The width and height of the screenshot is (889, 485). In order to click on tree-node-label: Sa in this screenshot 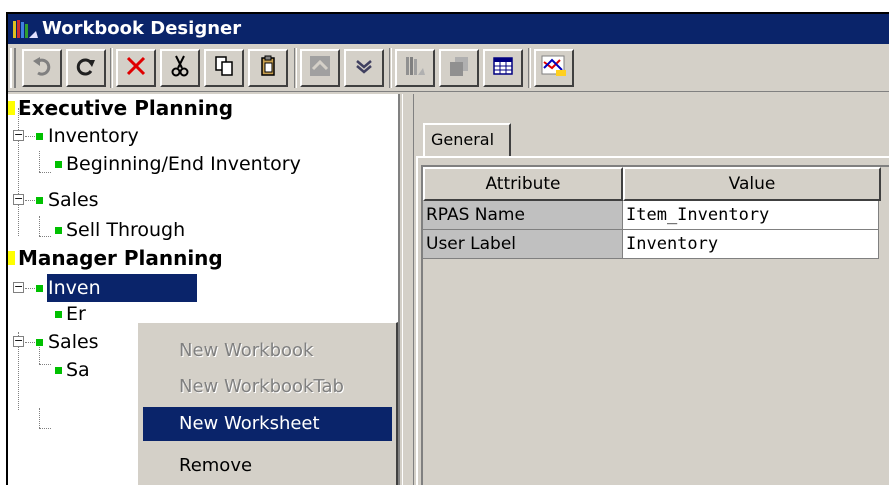, I will do `click(78, 370)`.